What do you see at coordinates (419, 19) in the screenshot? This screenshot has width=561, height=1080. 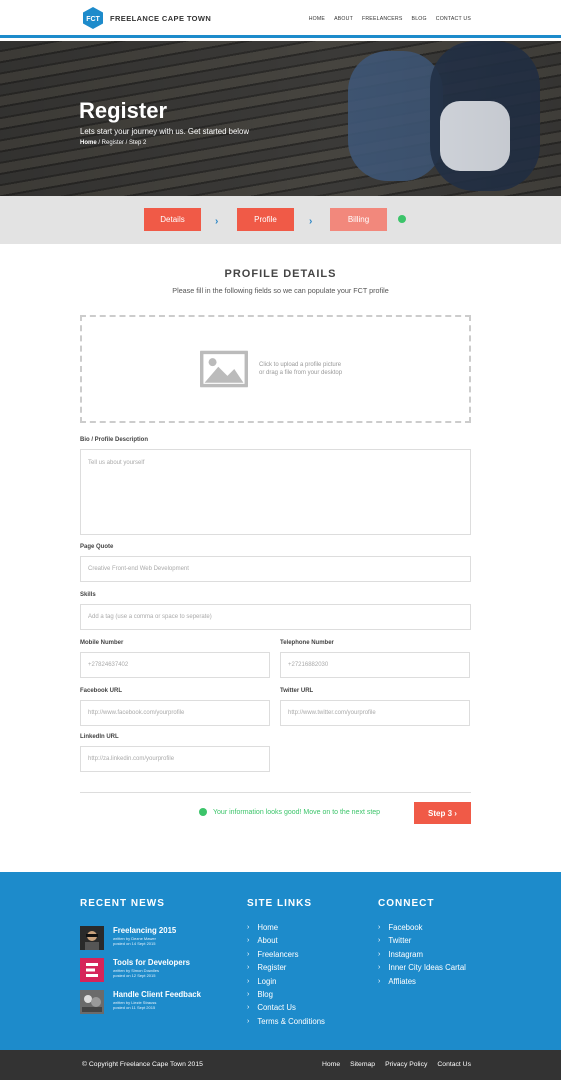 I see `nav-blog: BLOG` at bounding box center [419, 19].